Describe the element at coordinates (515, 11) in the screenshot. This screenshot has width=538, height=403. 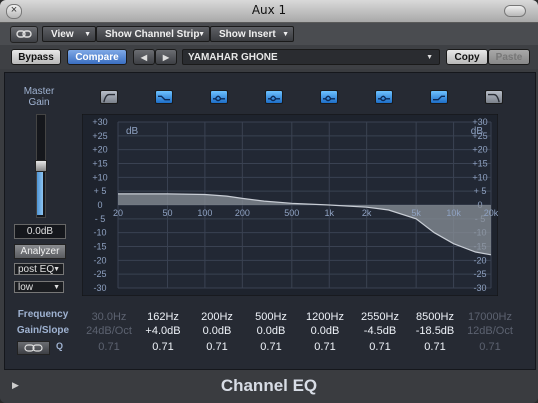
I see `toolbar-toggle-button` at that location.